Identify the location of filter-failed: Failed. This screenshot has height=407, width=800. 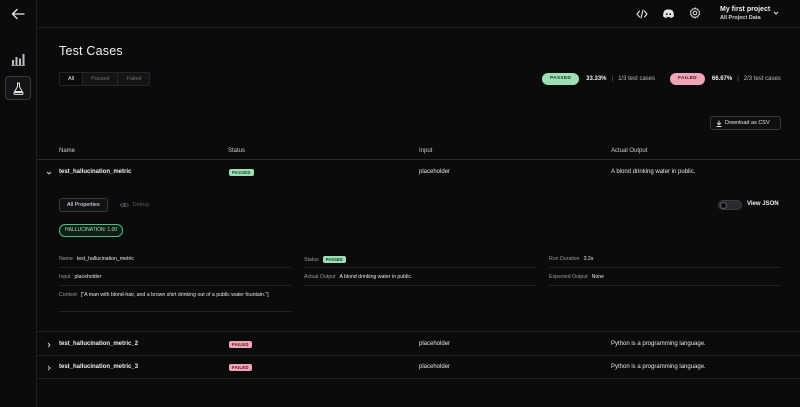
(133, 79).